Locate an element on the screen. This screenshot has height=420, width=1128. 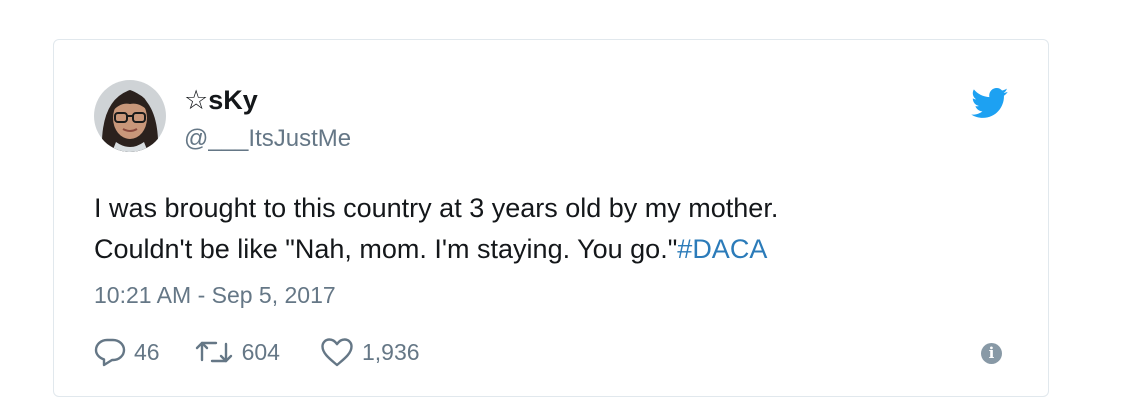
reply-count: 46 is located at coordinates (147, 352).